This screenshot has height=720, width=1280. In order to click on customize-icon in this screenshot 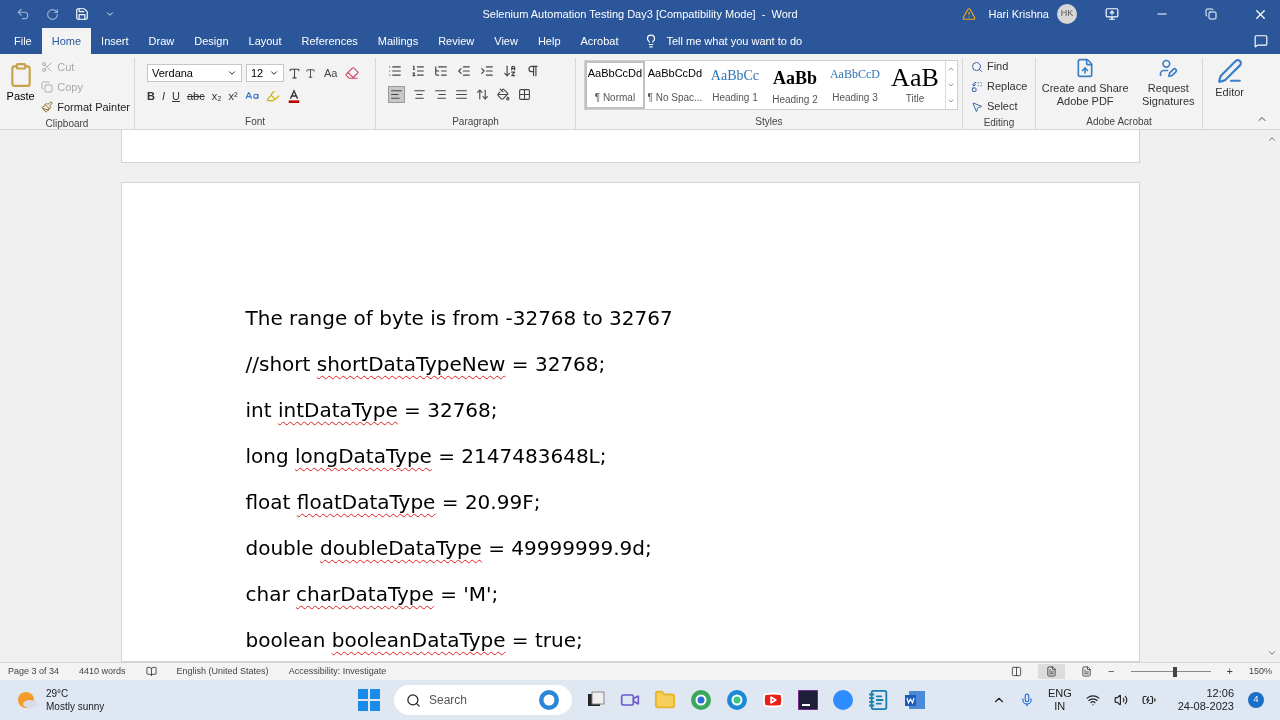, I will do `click(110, 14)`.